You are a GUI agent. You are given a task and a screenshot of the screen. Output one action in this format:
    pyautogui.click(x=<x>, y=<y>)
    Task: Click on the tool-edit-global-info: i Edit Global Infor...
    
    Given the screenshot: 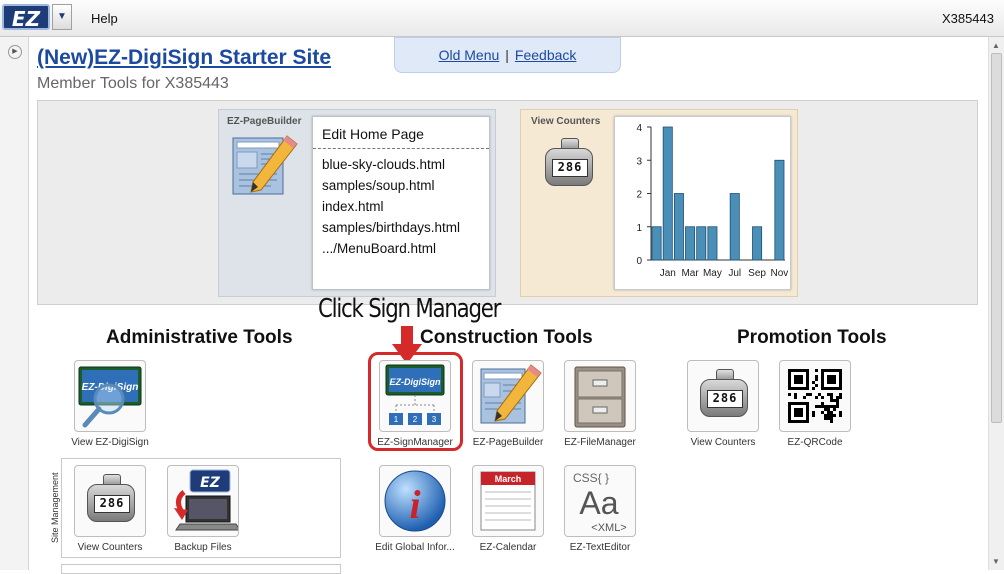 What is the action you would take?
    pyautogui.click(x=415, y=509)
    